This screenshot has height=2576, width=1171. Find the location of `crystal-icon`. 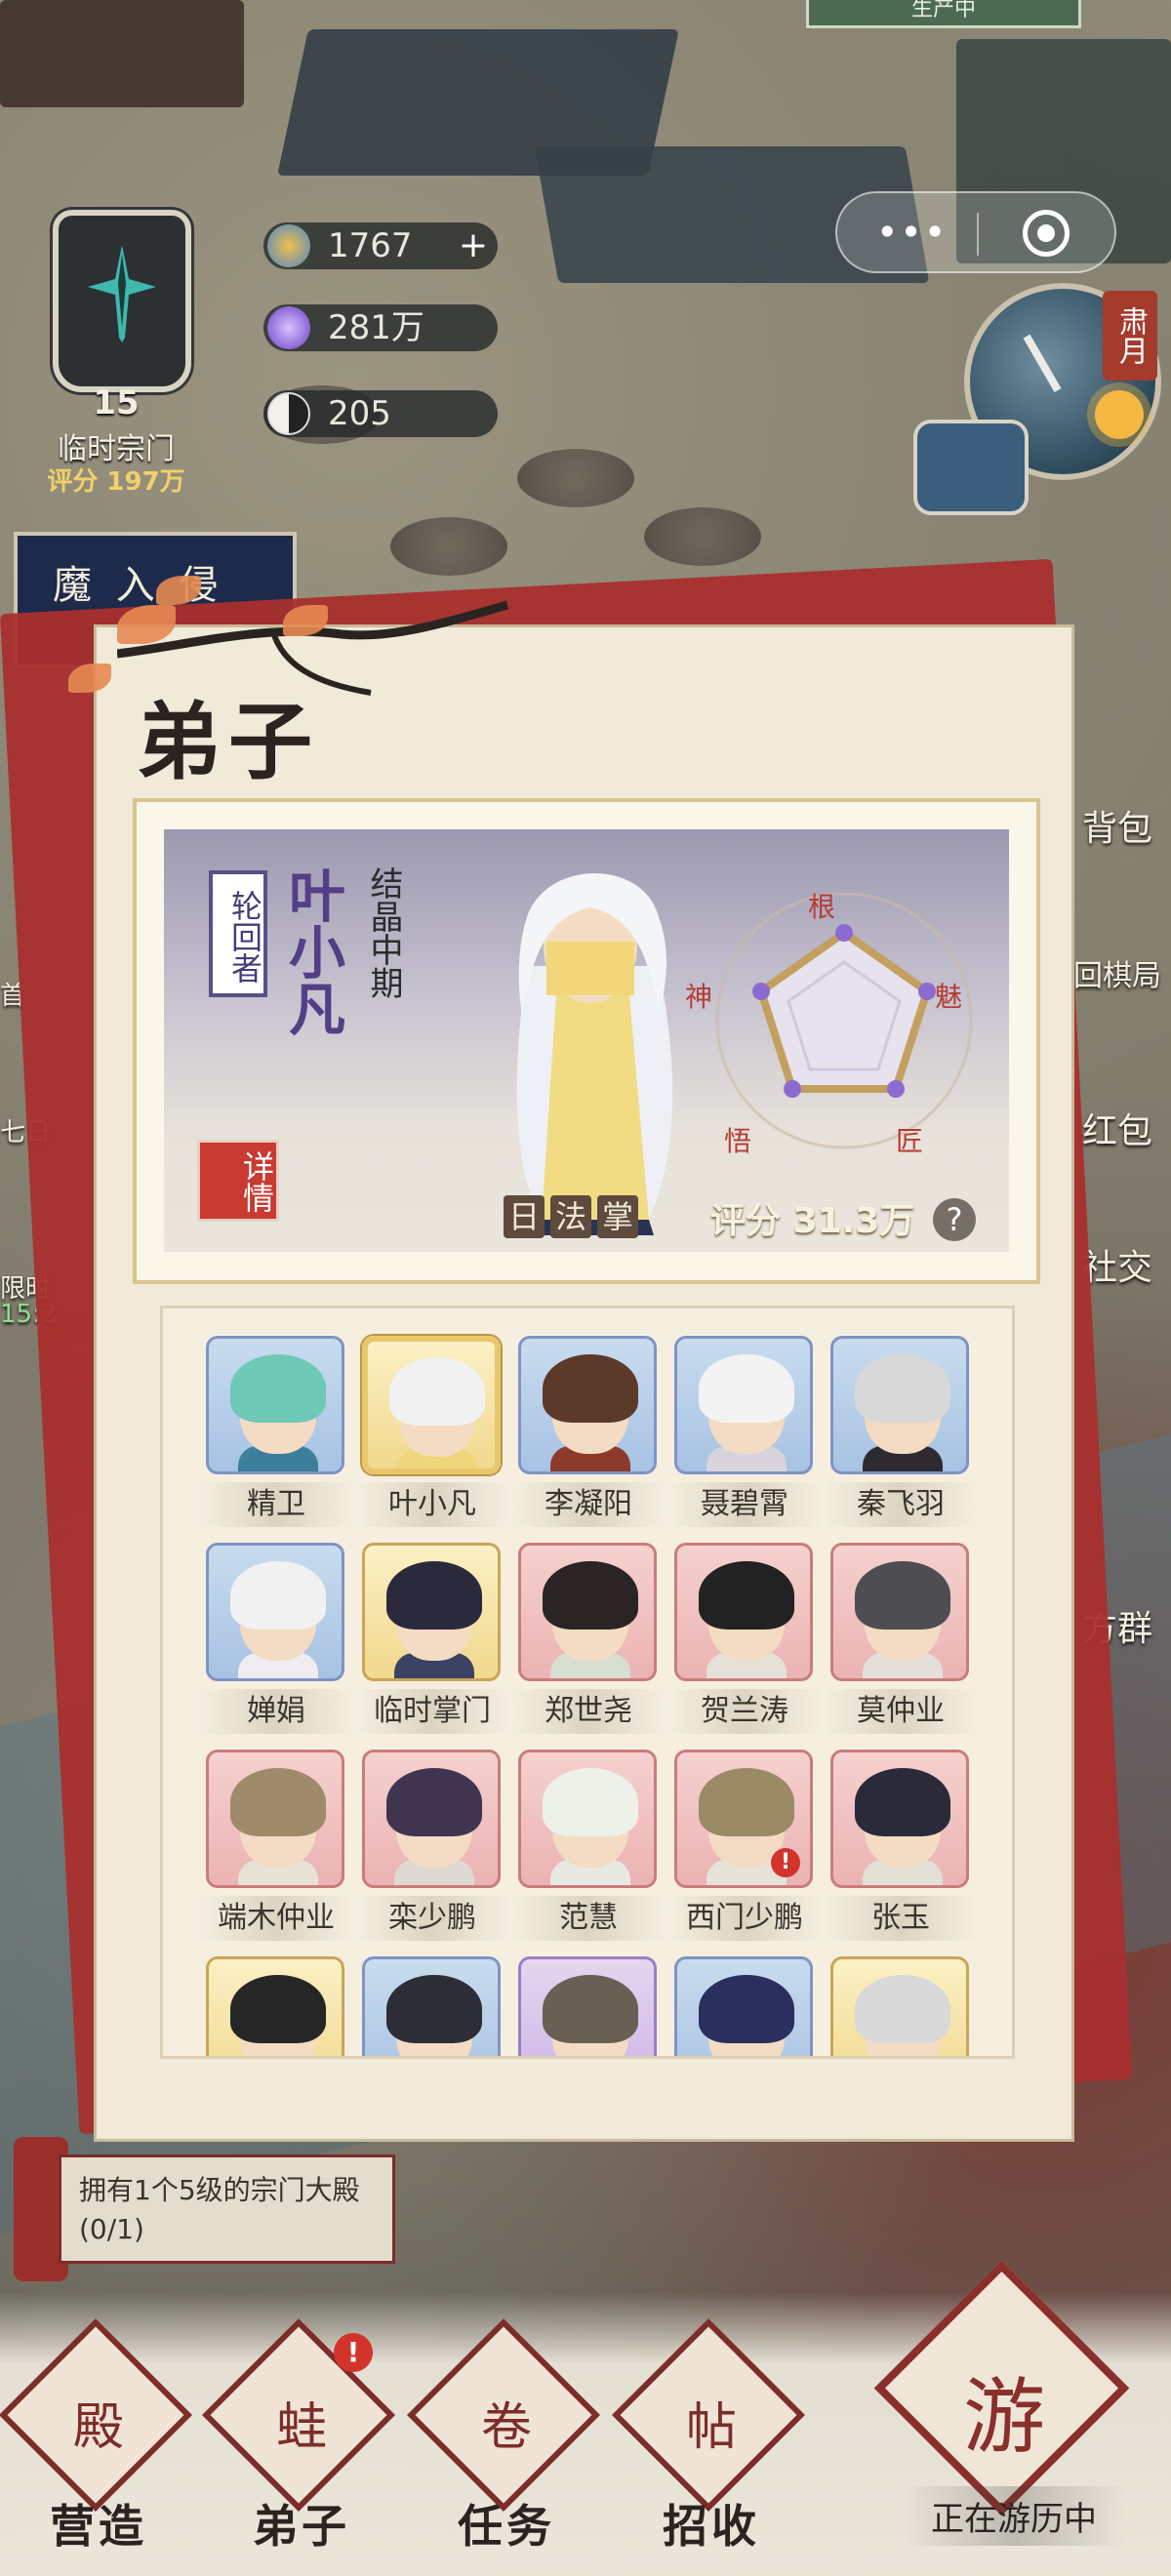

crystal-icon is located at coordinates (288, 327).